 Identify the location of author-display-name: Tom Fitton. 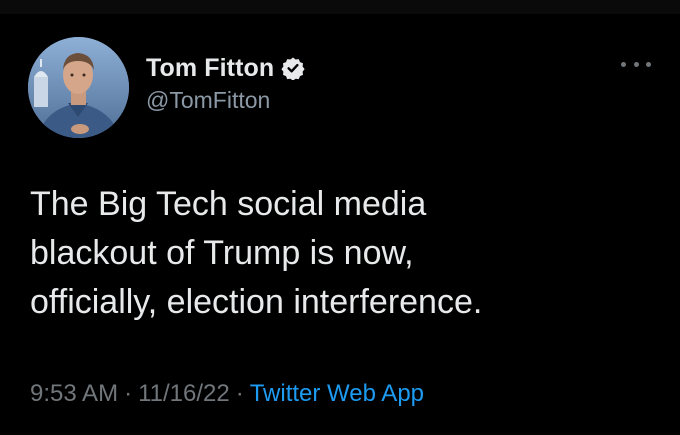
(210, 68).